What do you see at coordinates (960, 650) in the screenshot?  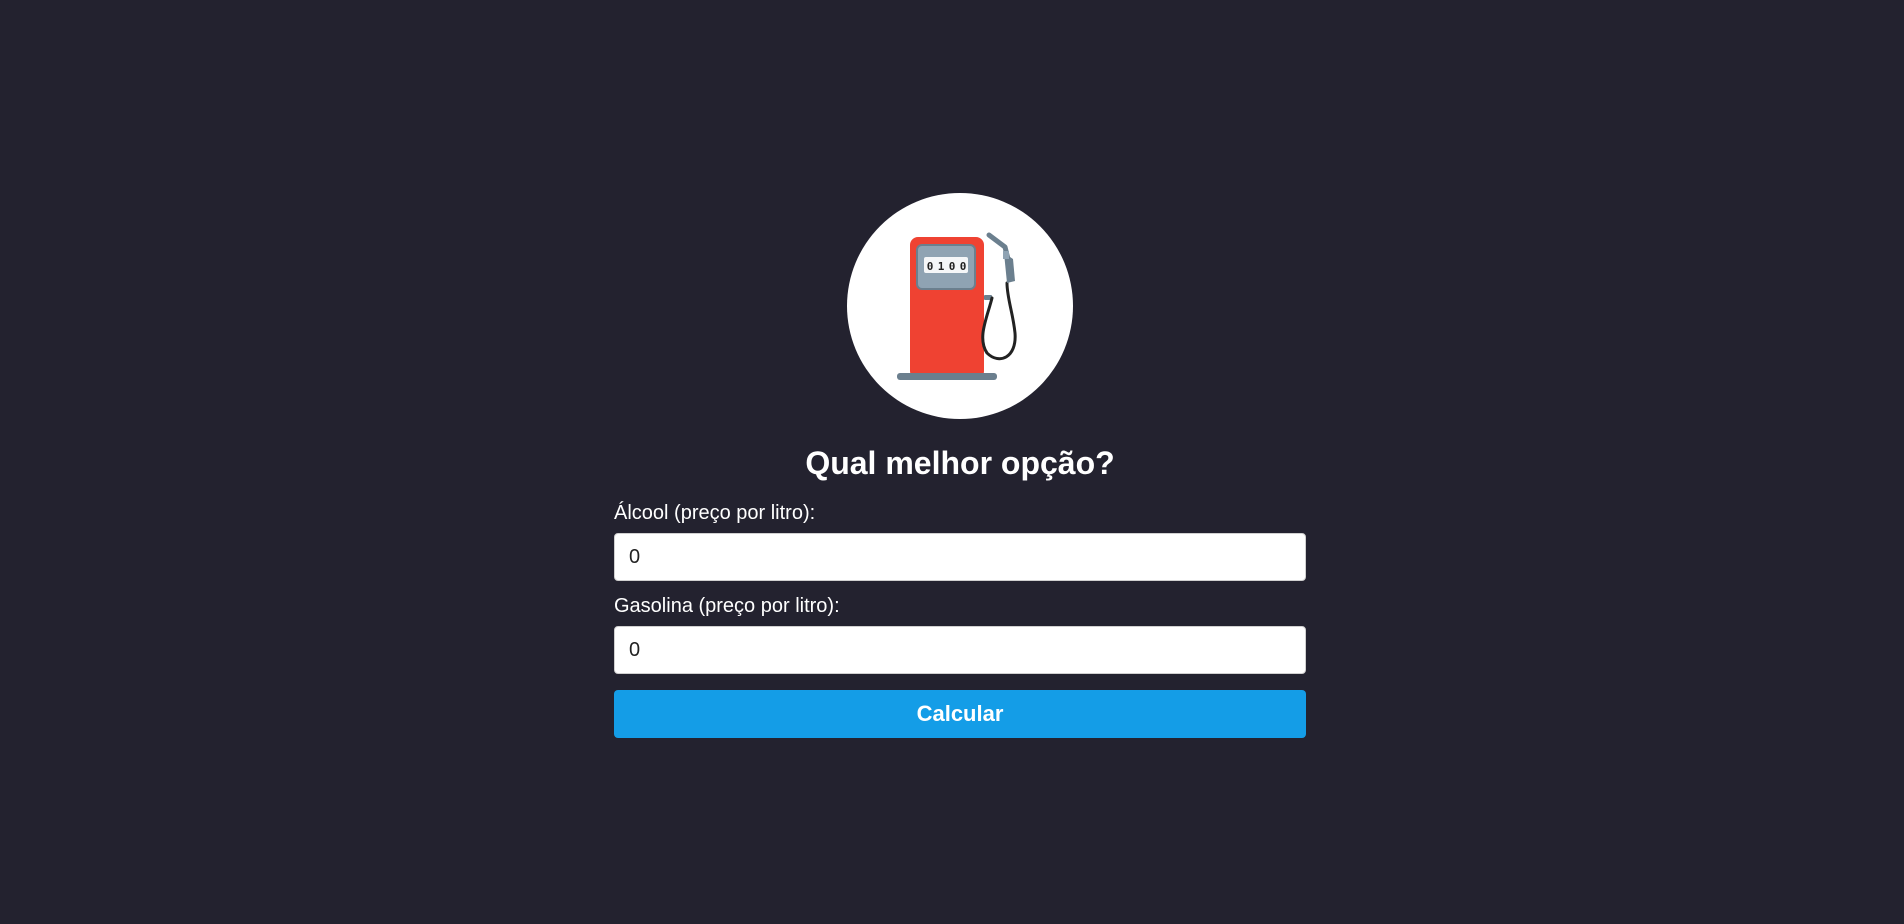 I see `gasolina-price-input` at bounding box center [960, 650].